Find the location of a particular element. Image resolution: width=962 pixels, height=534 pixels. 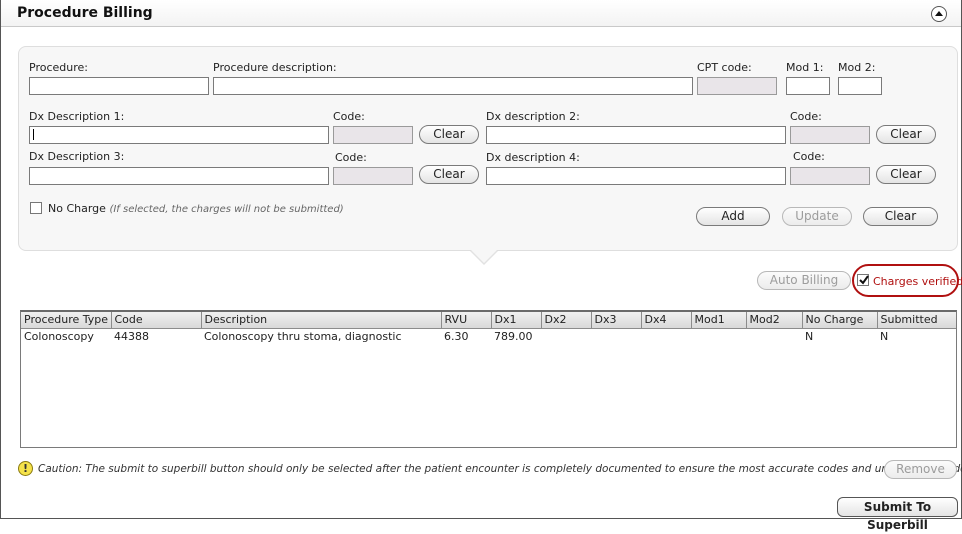

column-header: Mod2 is located at coordinates (774, 320).